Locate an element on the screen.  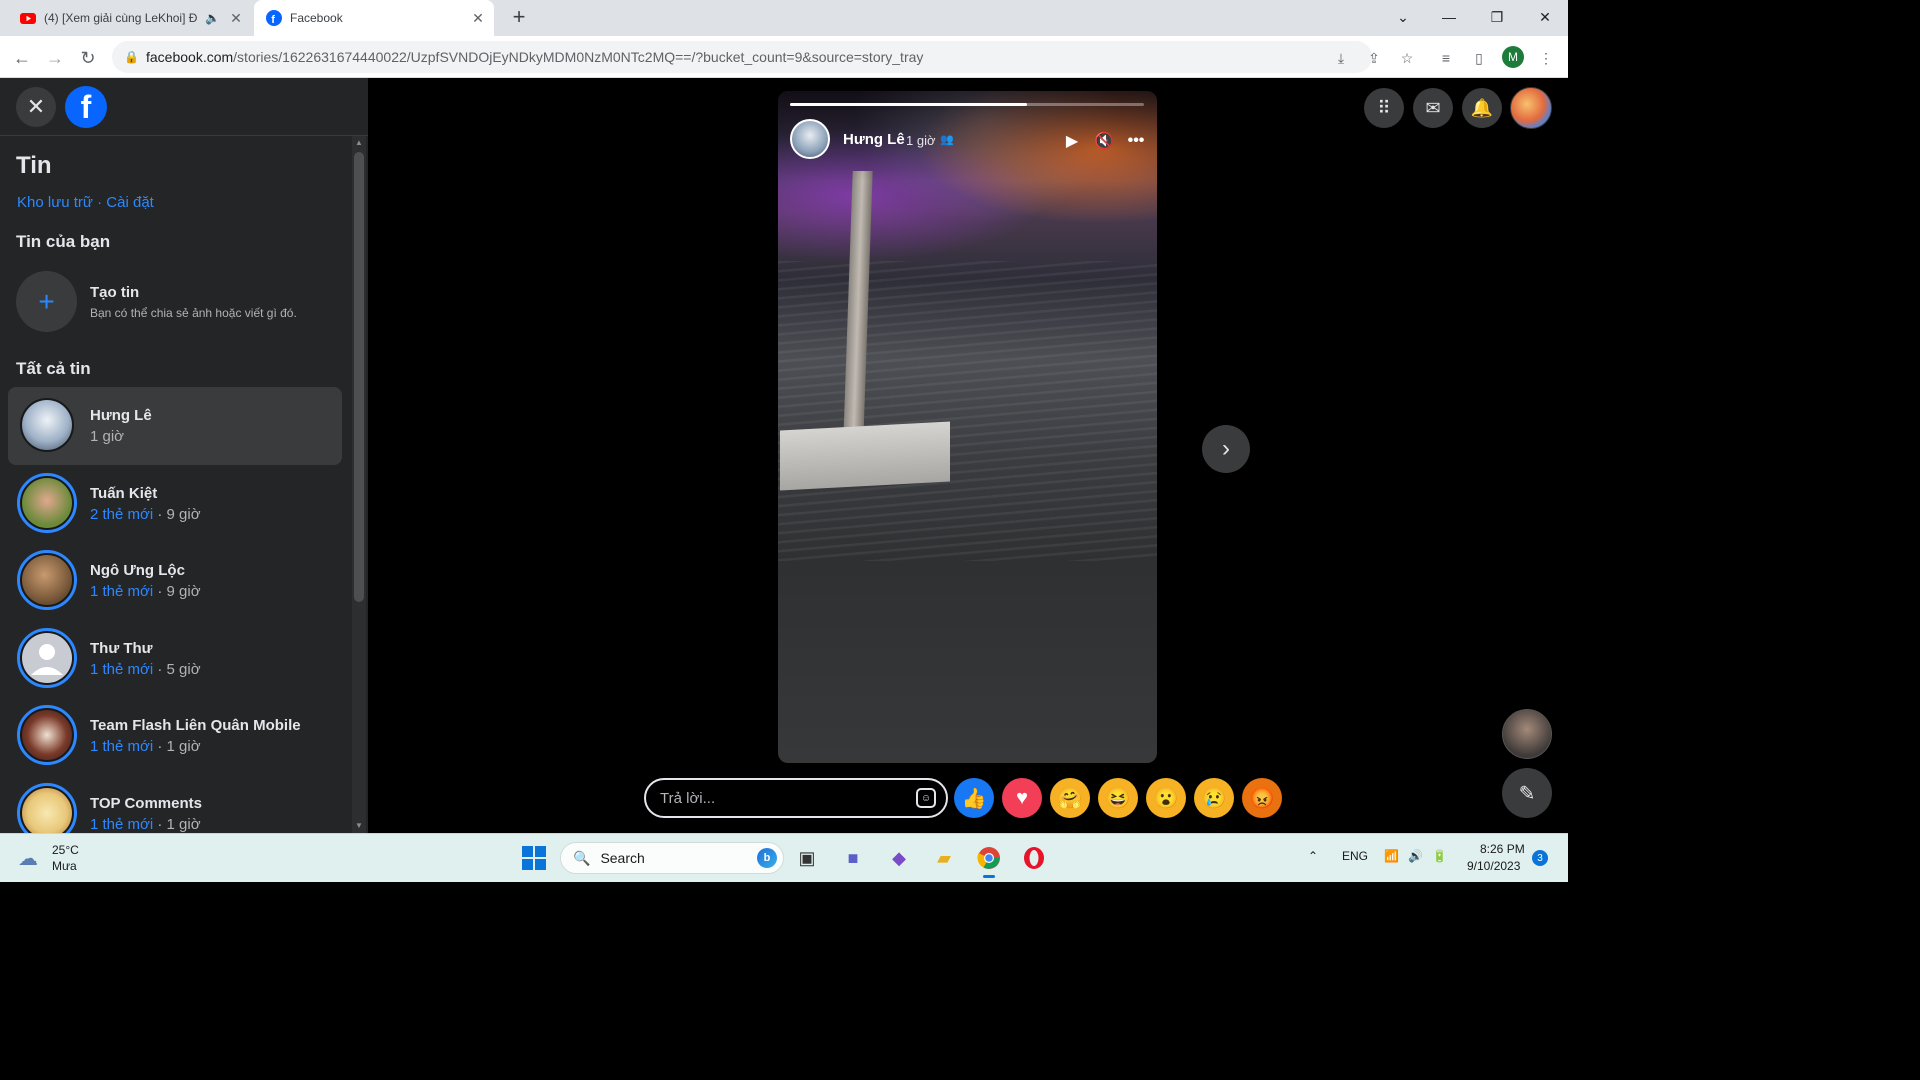
haha-reaction: 😆 is located at coordinates (1118, 798).